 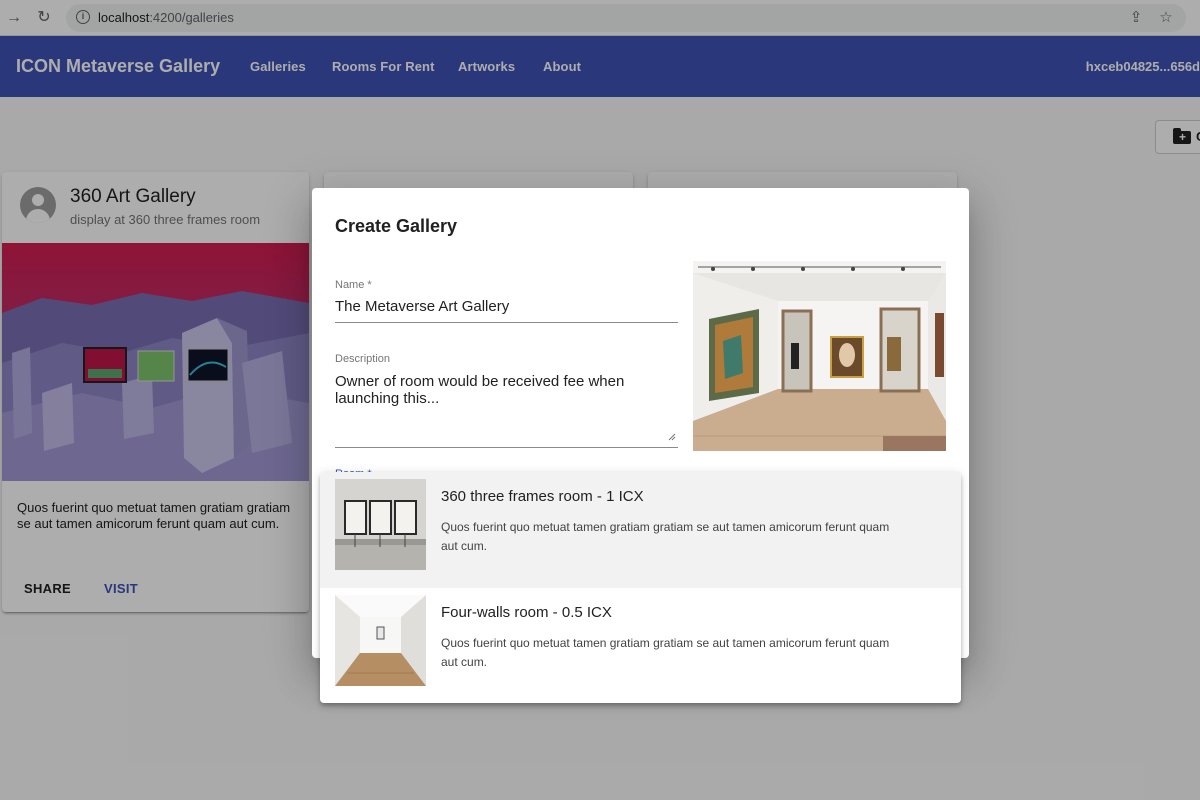 I want to click on description-underline, so click(x=506, y=447).